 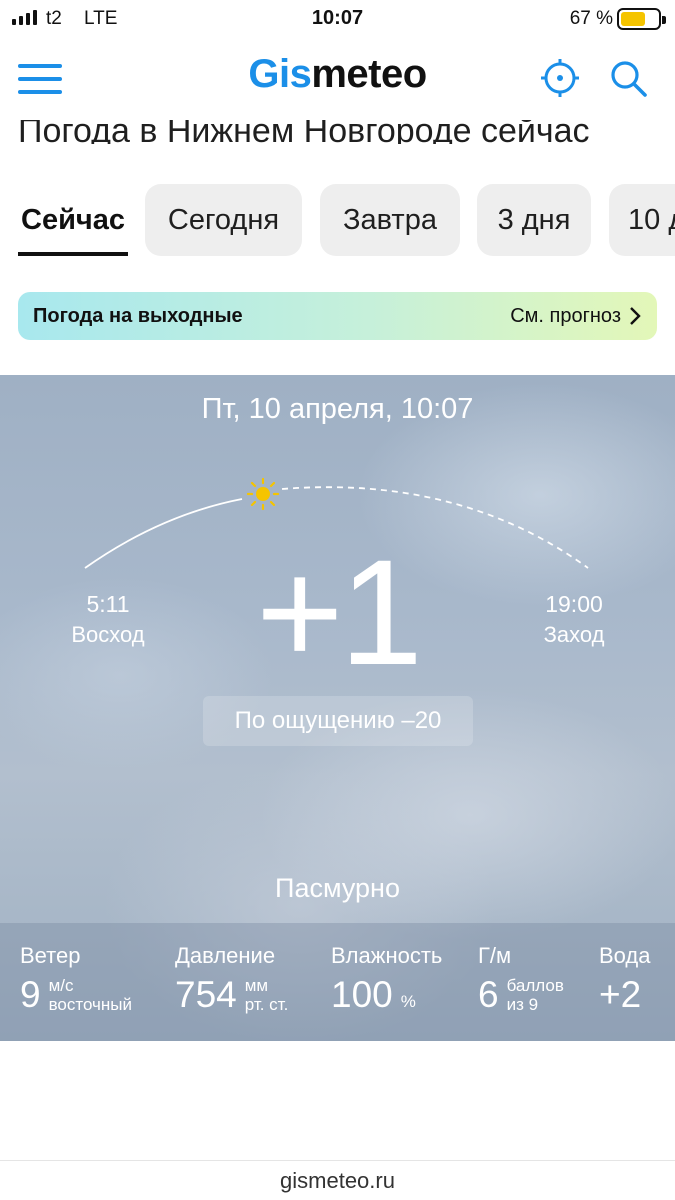 I want to click on sun-icon, so click(x=263, y=494).